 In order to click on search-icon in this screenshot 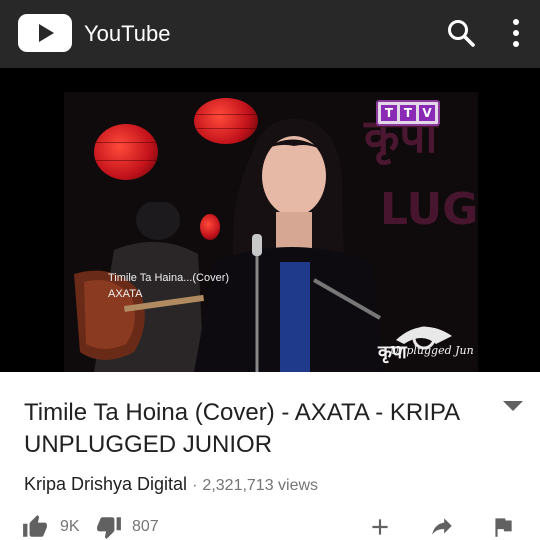, I will do `click(461, 33)`.